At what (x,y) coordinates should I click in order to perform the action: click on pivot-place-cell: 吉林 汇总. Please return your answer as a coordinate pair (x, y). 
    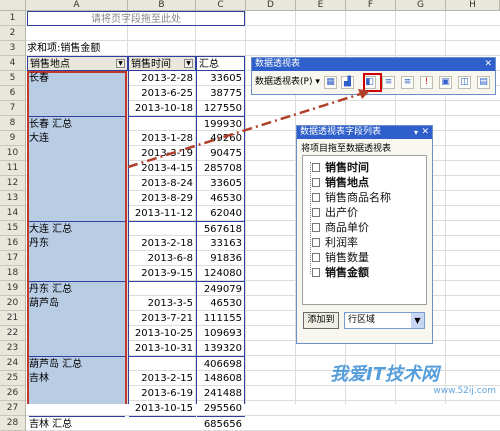
    Looking at the image, I should click on (77, 423).